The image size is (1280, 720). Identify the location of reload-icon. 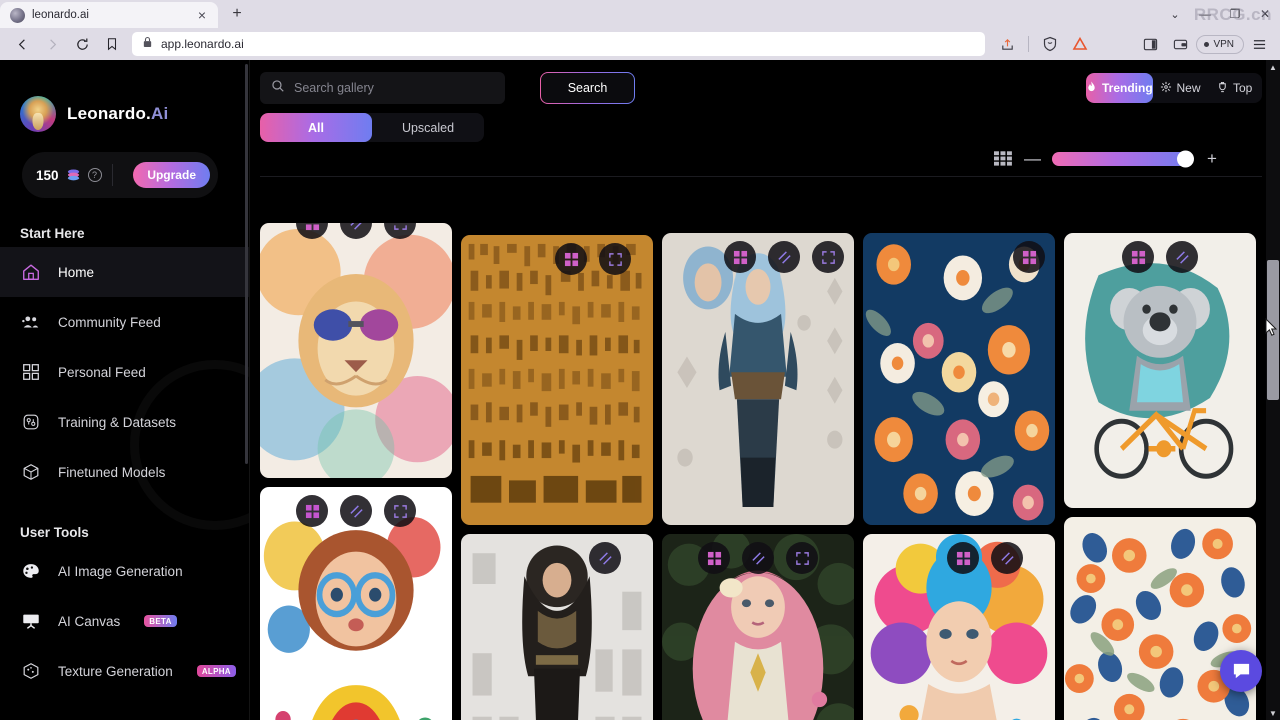
(82, 44).